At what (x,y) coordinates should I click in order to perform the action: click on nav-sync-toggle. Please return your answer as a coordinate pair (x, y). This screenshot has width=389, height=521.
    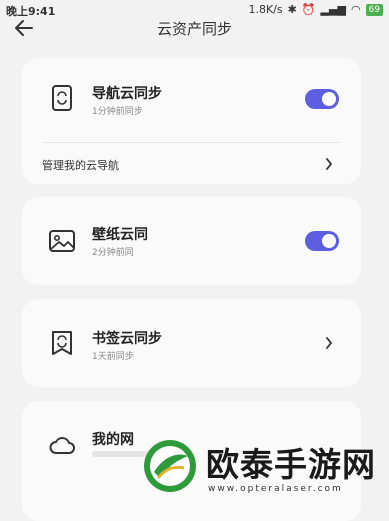
    Looking at the image, I should click on (322, 99).